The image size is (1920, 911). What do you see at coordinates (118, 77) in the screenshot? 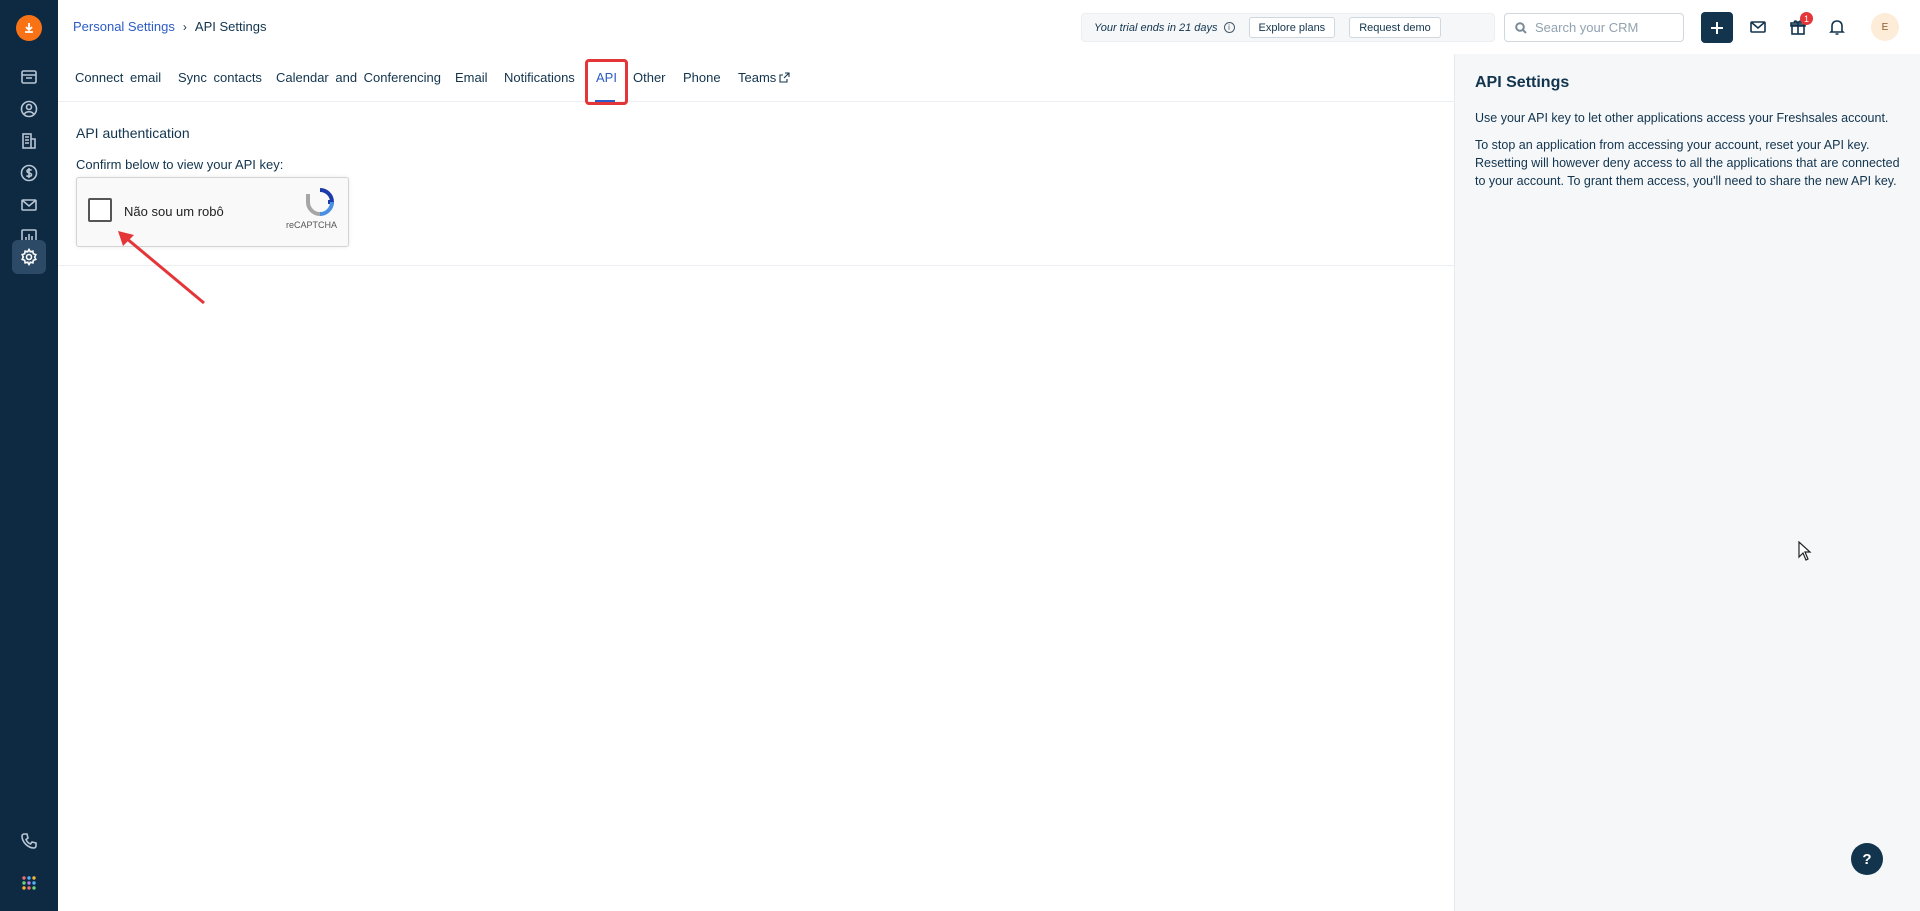
I see `tab-connect-email: Connect email` at bounding box center [118, 77].